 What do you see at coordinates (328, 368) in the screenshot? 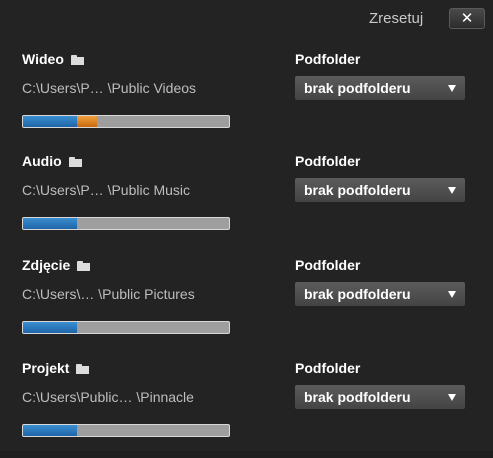
I see `project-subfolder-label: Podfolder` at bounding box center [328, 368].